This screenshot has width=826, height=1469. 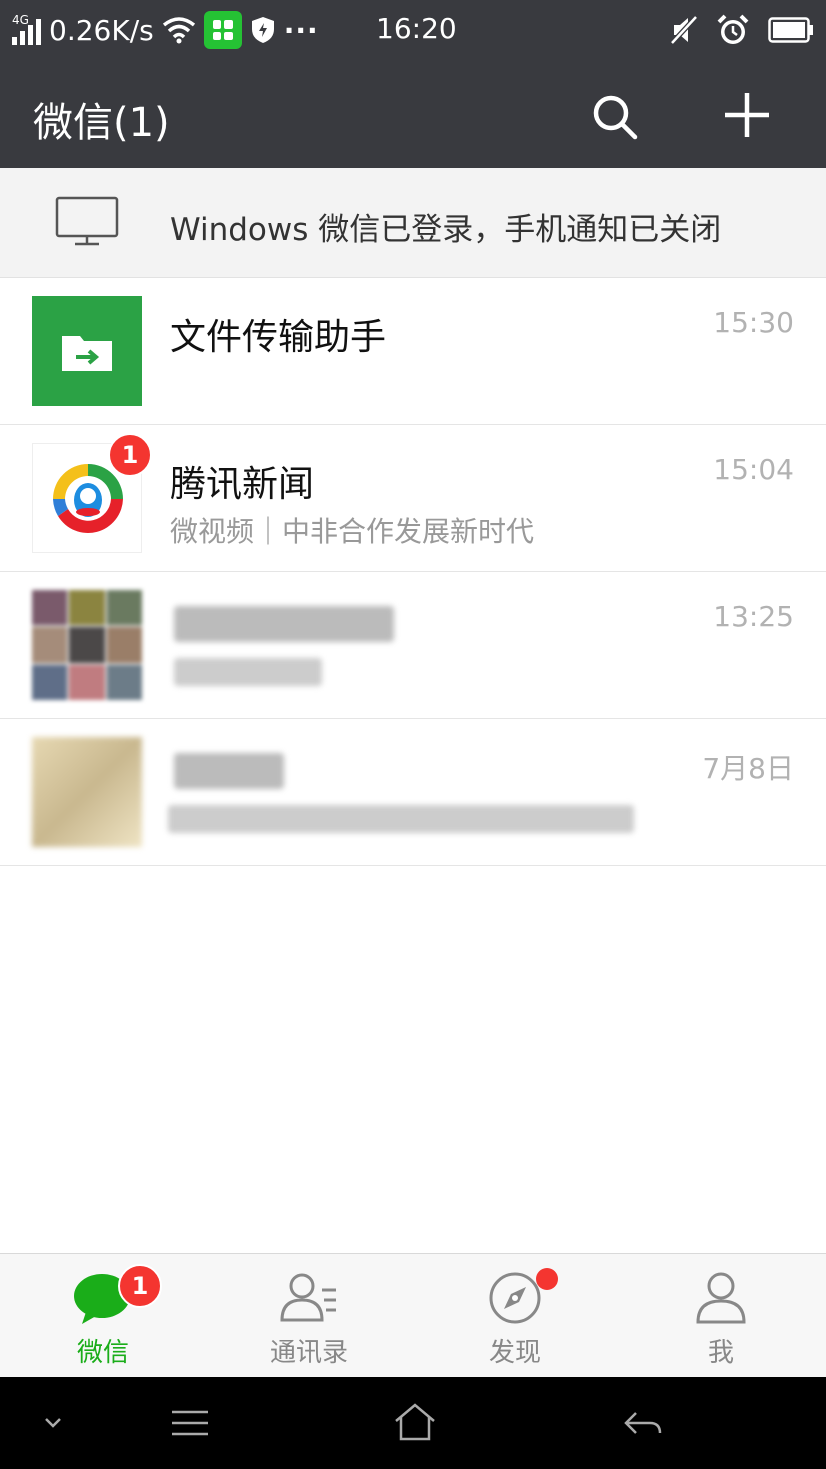 I want to click on desktop-login-banner: Windows 微信已登录，手机通知已关闭, so click(x=413, y=223).